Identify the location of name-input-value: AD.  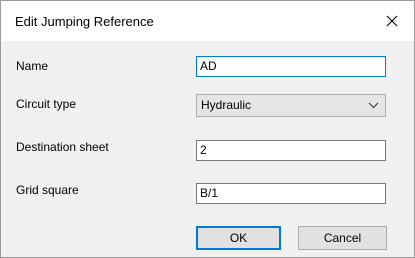
(208, 66).